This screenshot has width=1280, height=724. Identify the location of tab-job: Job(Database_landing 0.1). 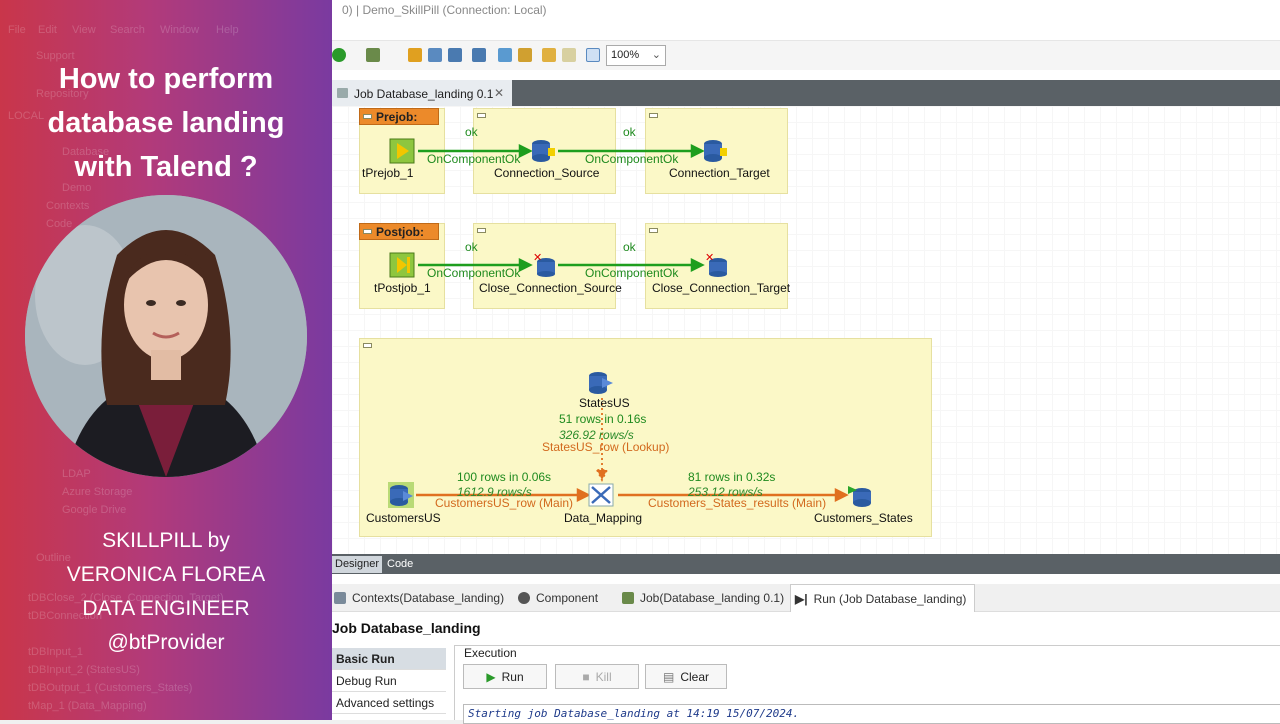
(703, 598).